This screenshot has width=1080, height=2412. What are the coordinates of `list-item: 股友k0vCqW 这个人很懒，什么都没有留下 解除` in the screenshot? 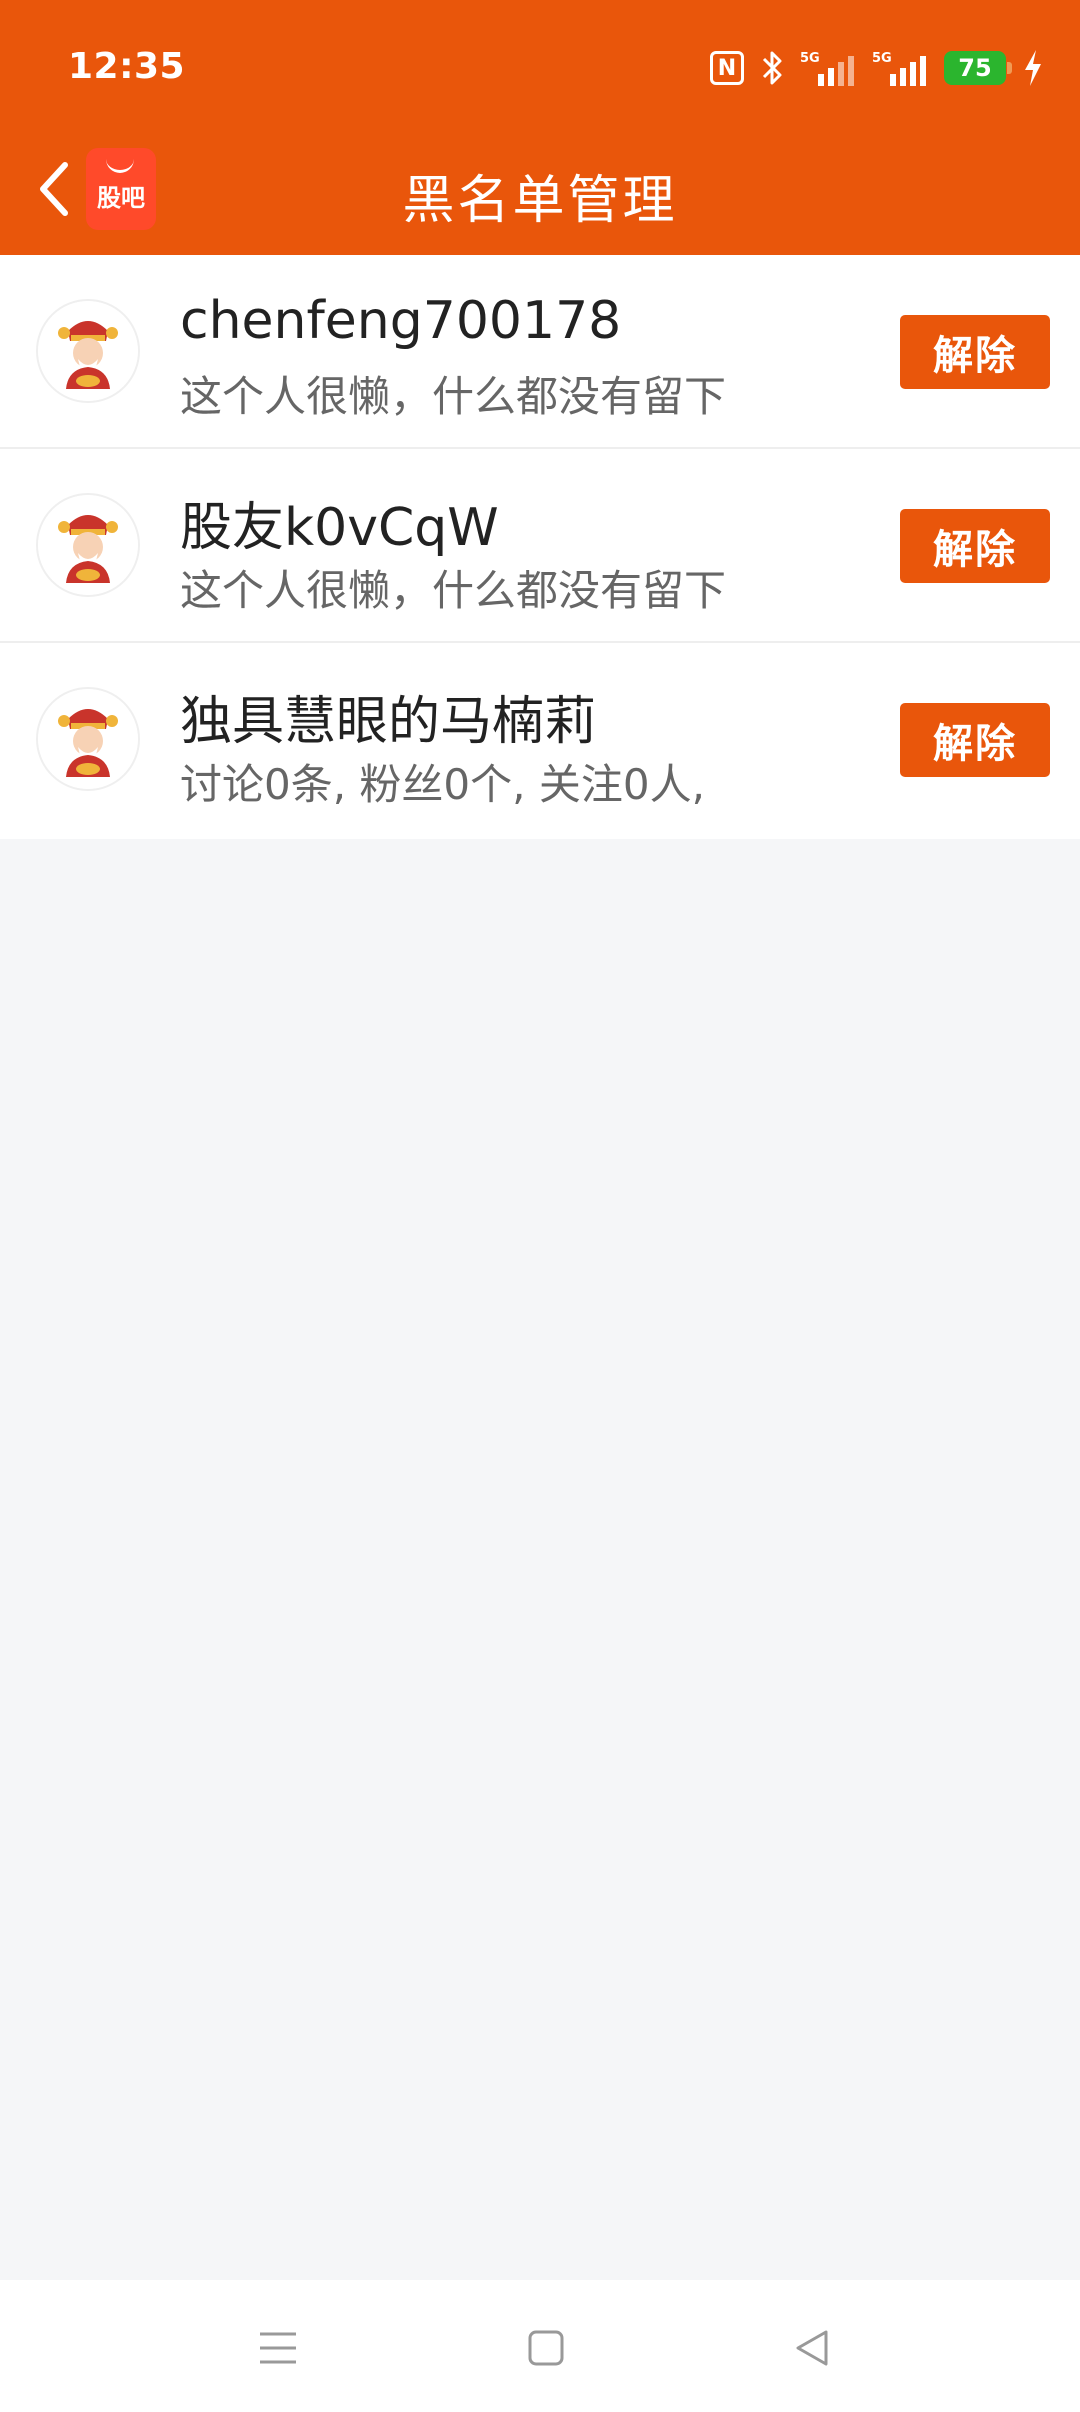 It's located at (540, 546).